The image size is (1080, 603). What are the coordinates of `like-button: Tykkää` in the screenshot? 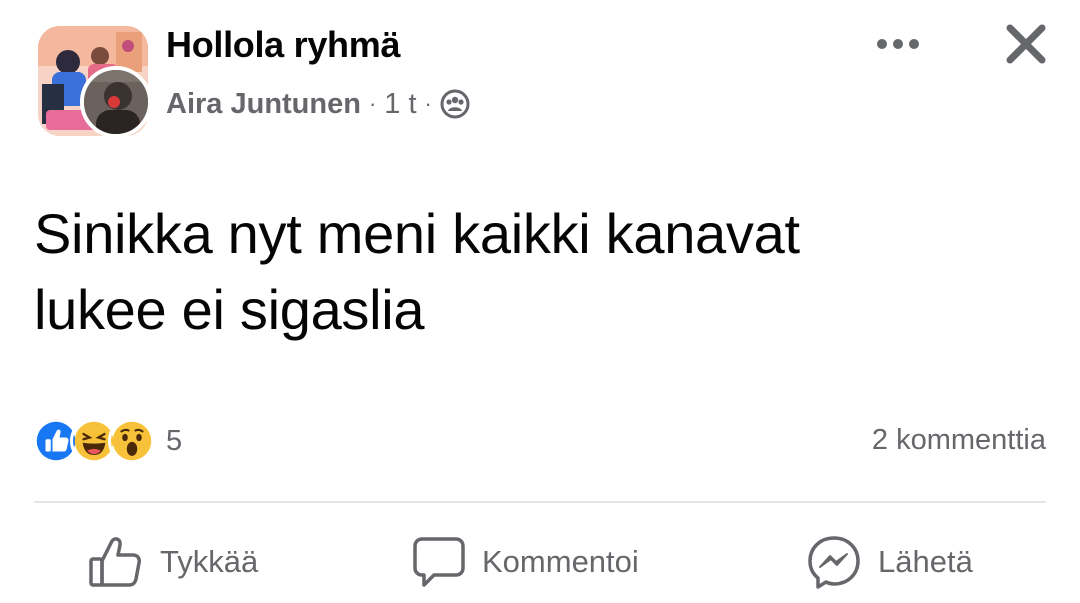 It's located at (172, 562).